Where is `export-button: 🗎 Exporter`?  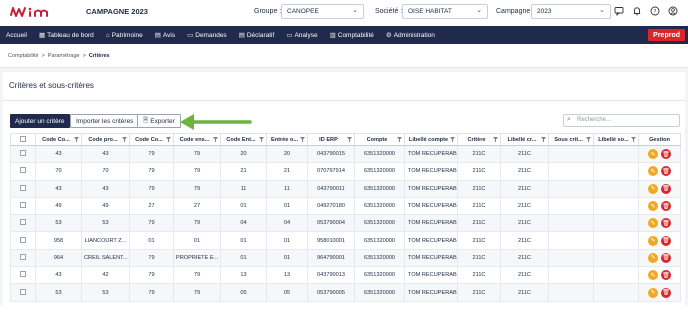 export-button: 🗎 Exporter is located at coordinates (159, 121).